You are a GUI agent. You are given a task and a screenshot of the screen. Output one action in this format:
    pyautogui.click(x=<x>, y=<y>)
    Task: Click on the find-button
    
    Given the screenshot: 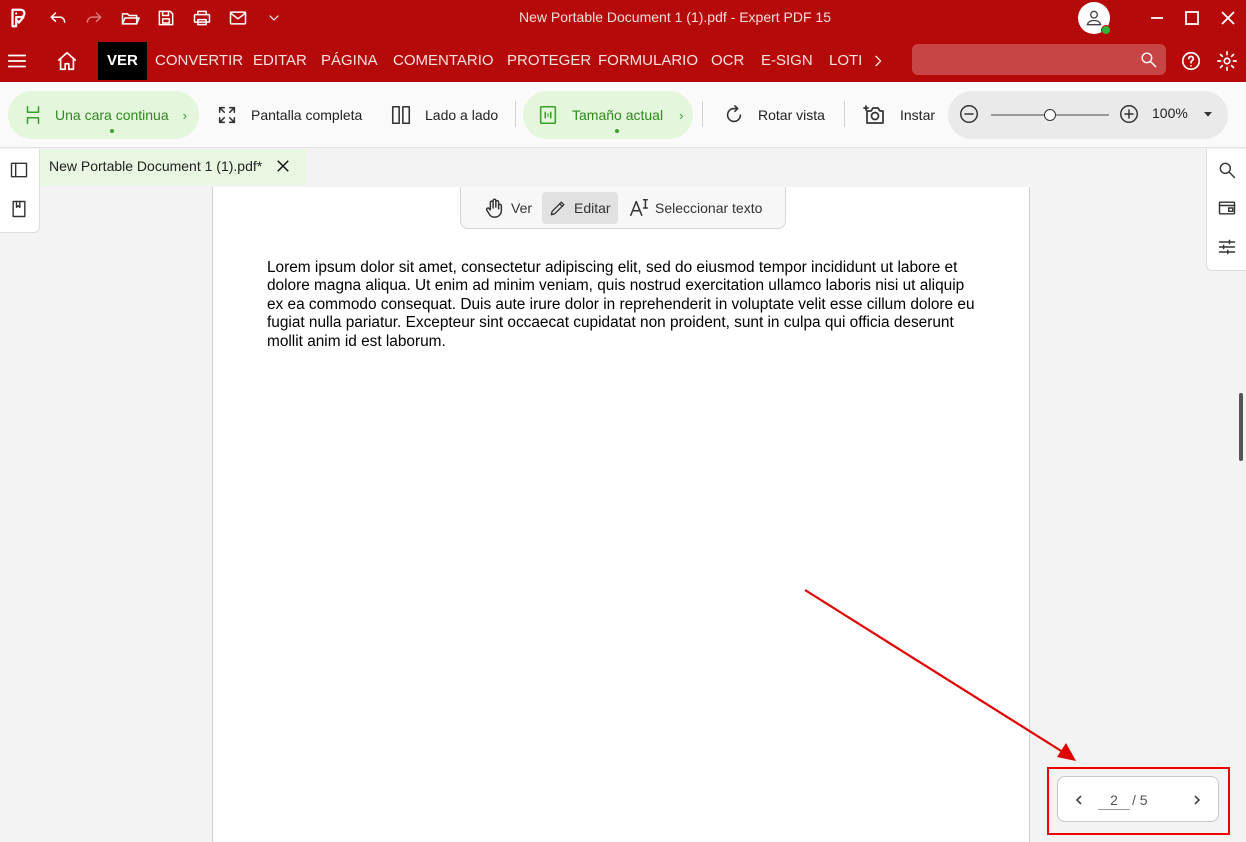 What is the action you would take?
    pyautogui.click(x=1227, y=172)
    